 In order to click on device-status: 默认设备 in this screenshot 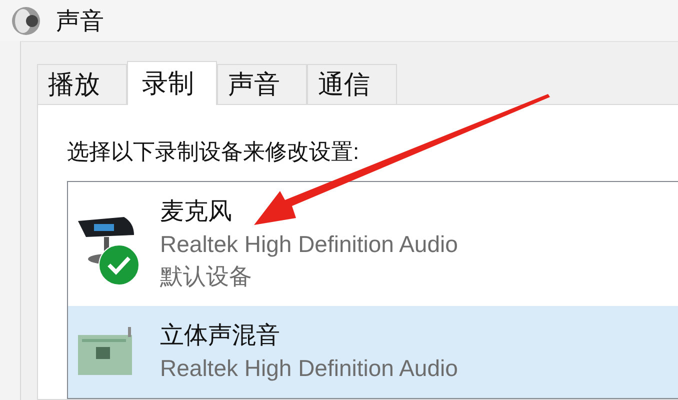, I will do `click(206, 276)`.